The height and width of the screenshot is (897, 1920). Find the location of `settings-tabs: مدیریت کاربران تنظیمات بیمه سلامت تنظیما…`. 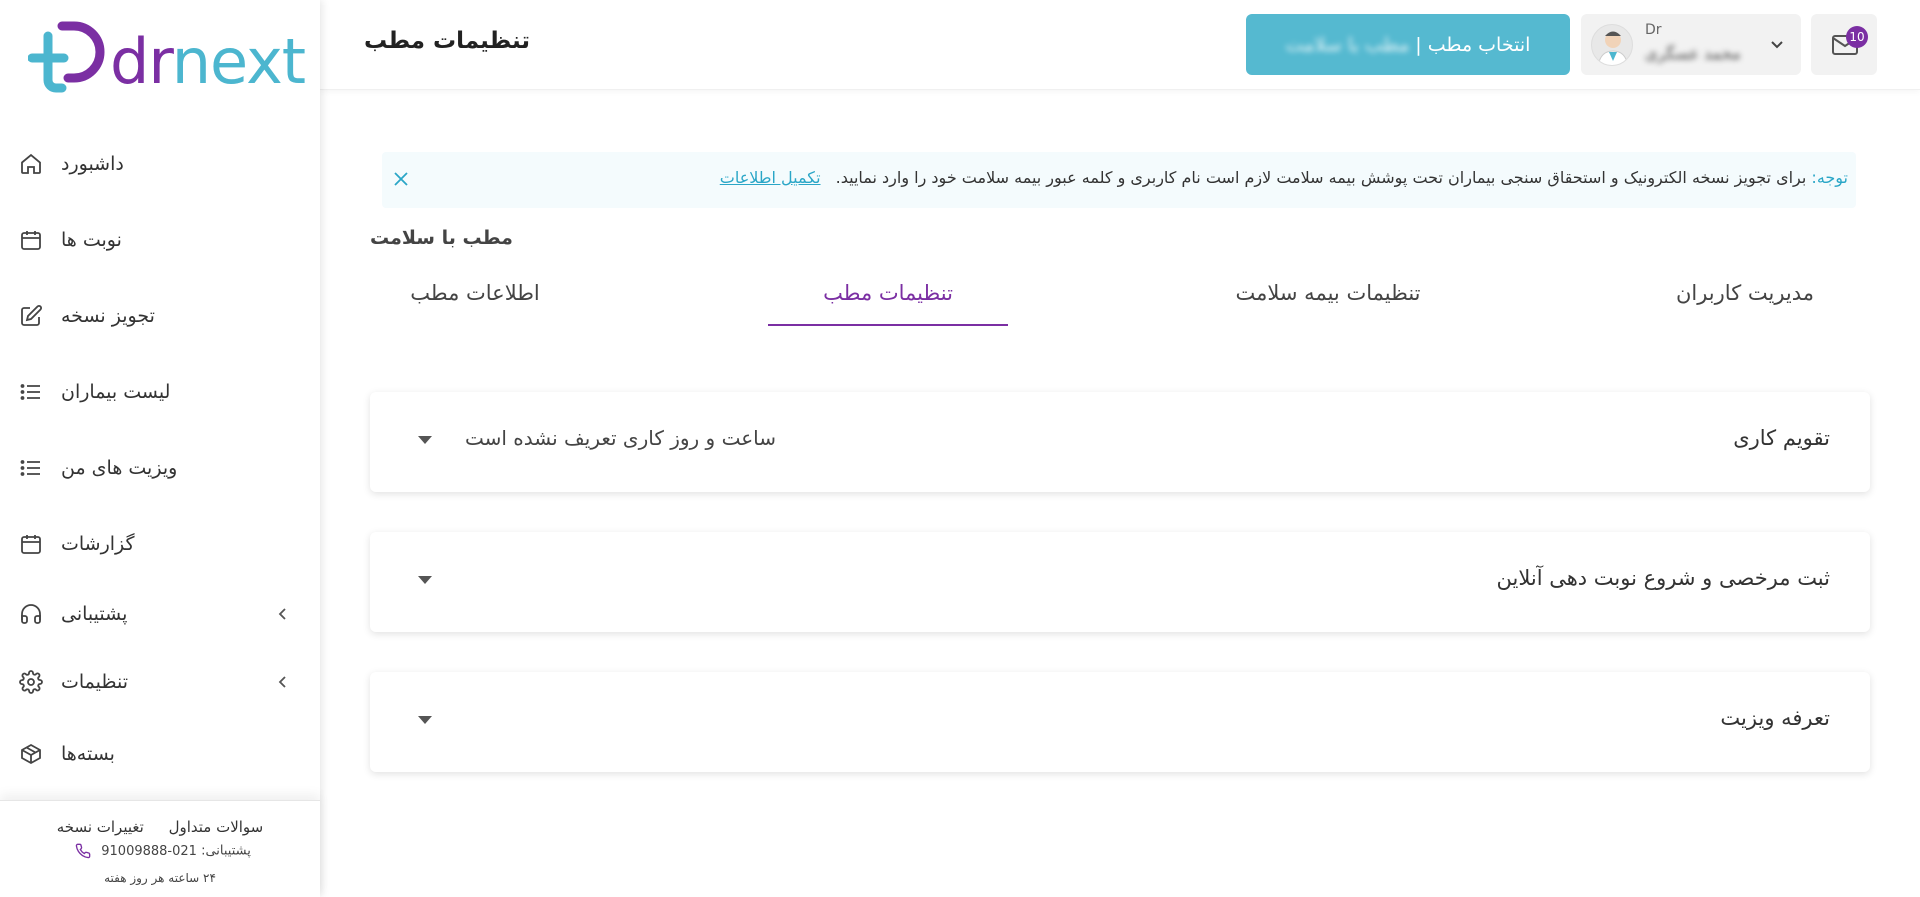

settings-tabs: مدیریت کاربران تنظیمات بیمه سلامت تنظیما… is located at coordinates (1120, 293).